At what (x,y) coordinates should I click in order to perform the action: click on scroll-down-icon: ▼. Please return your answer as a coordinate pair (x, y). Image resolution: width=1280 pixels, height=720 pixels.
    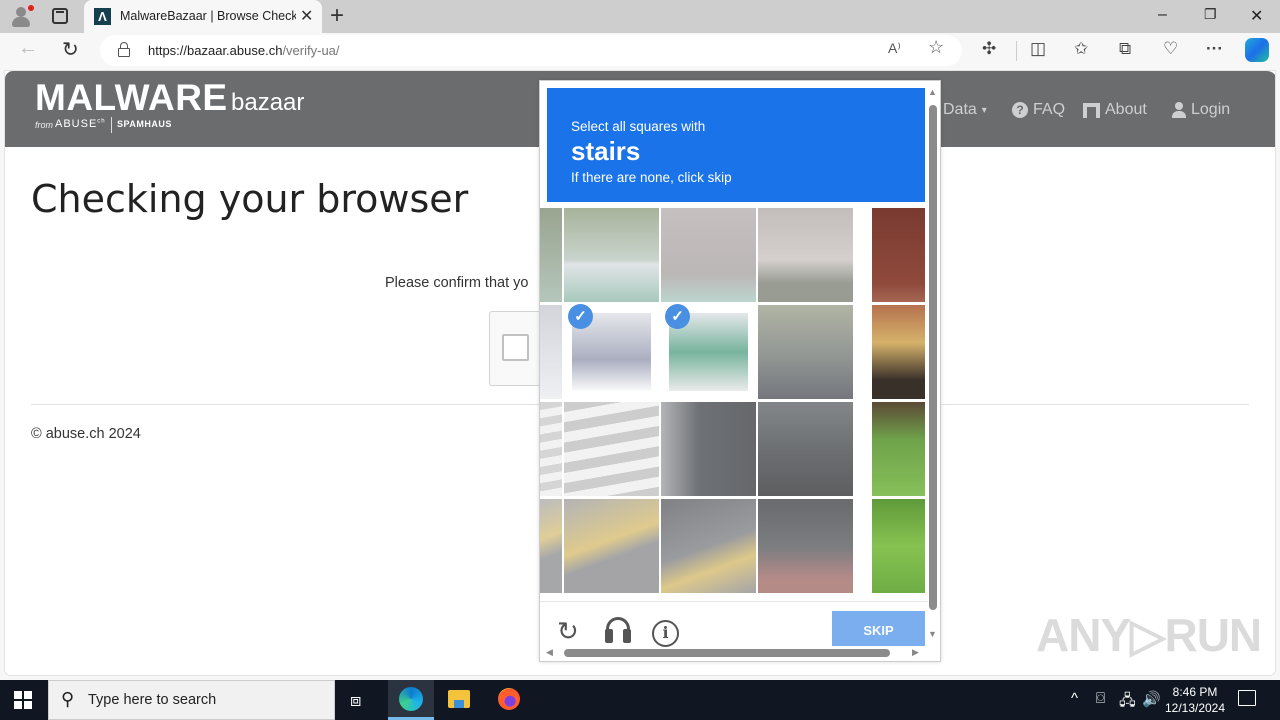
    Looking at the image, I should click on (932, 634).